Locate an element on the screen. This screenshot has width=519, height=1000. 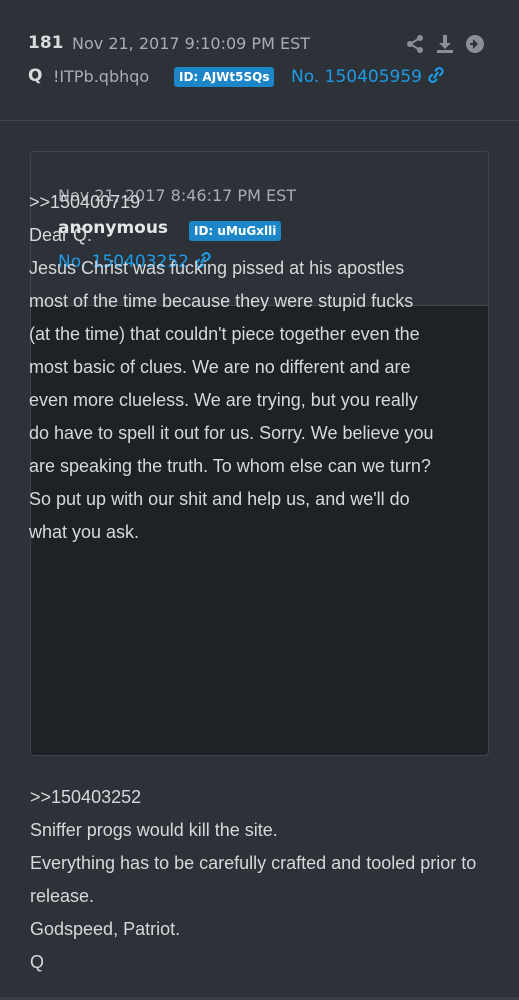
post-reference: >>150403252 is located at coordinates (265, 797).